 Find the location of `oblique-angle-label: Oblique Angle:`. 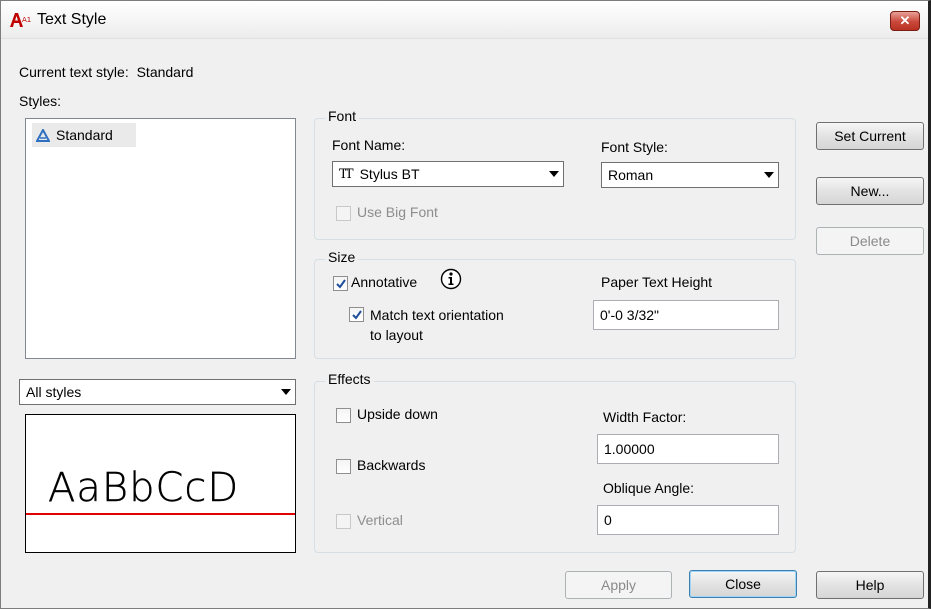

oblique-angle-label: Oblique Angle: is located at coordinates (649, 488).